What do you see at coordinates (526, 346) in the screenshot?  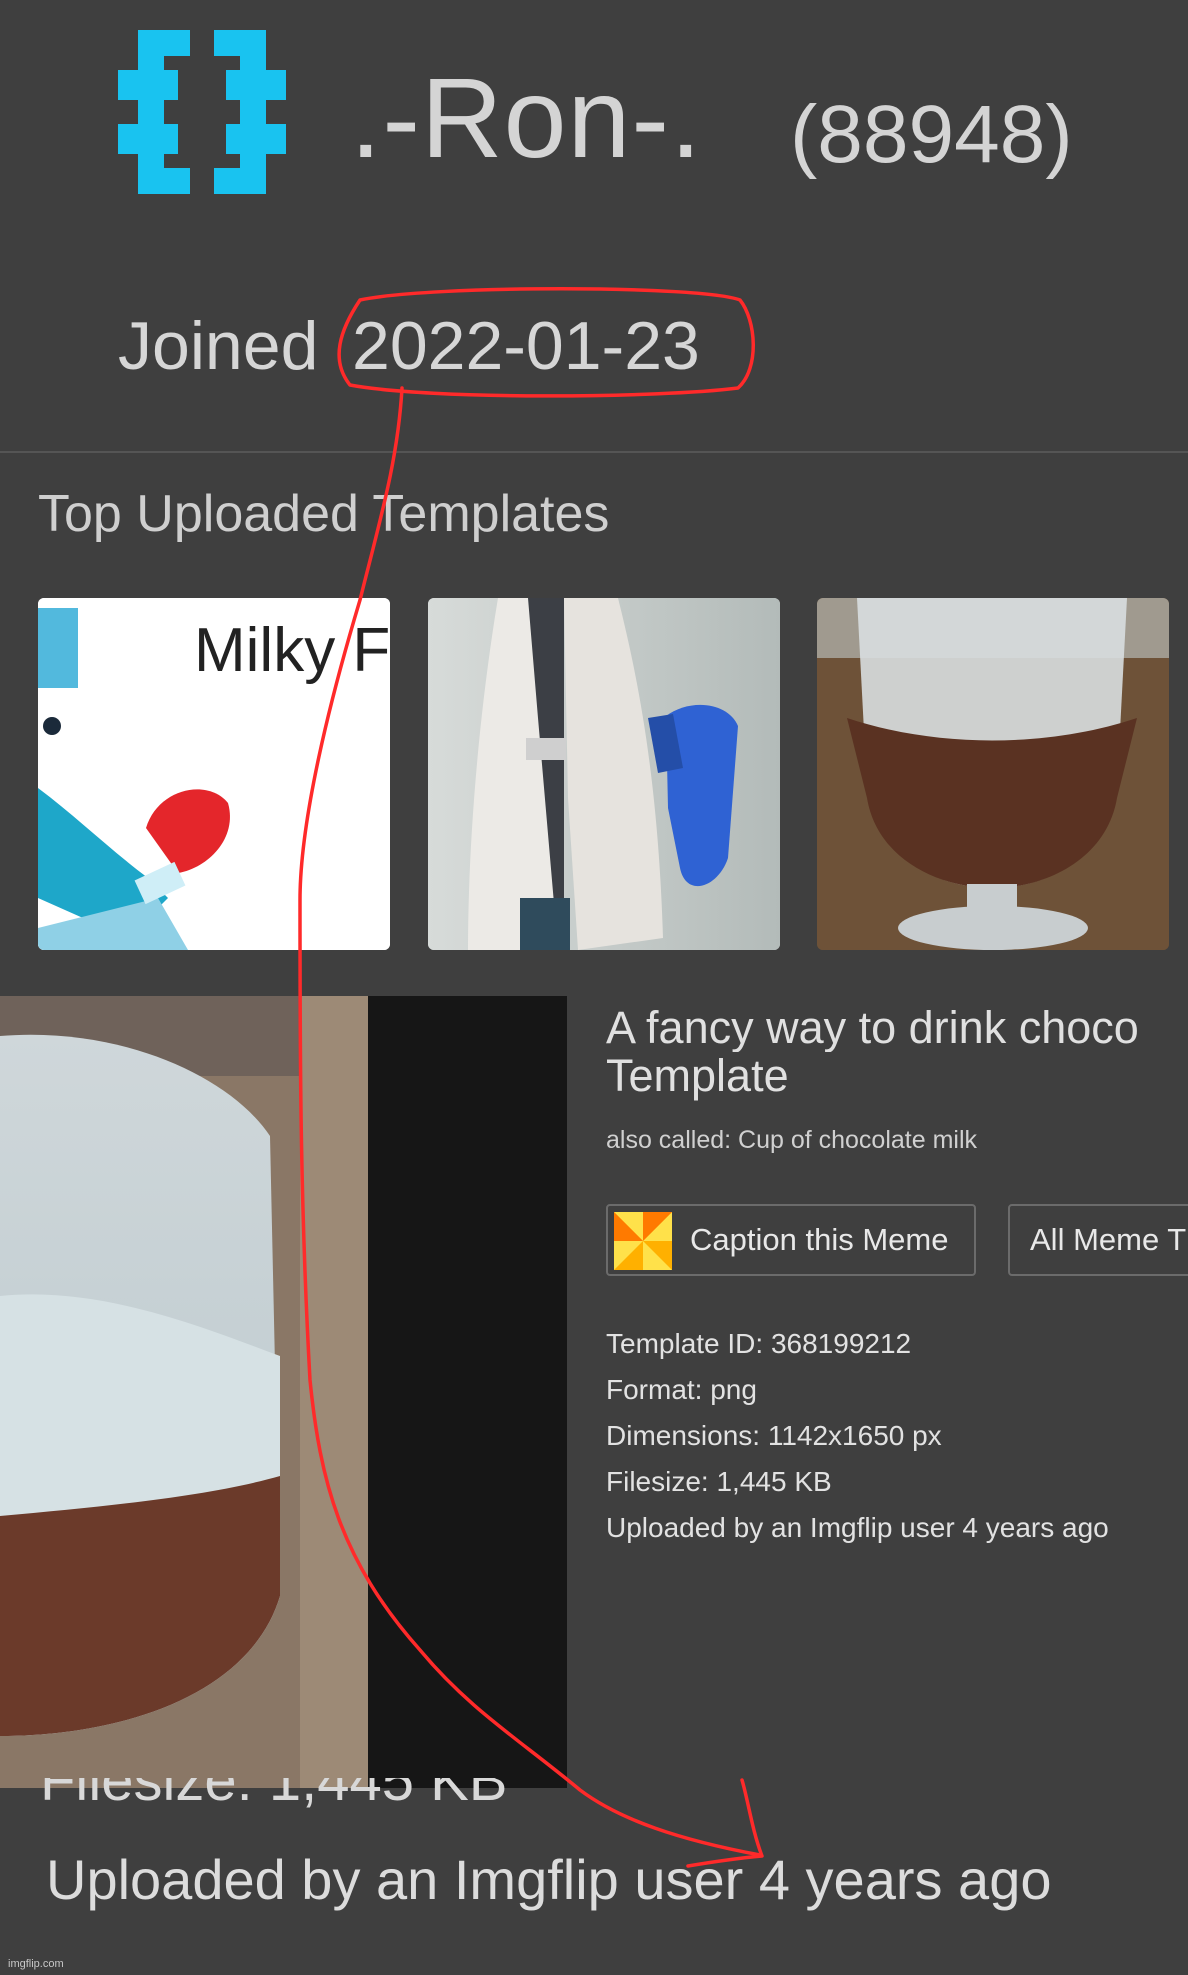 I see `joined-date: 2022-01-23` at bounding box center [526, 346].